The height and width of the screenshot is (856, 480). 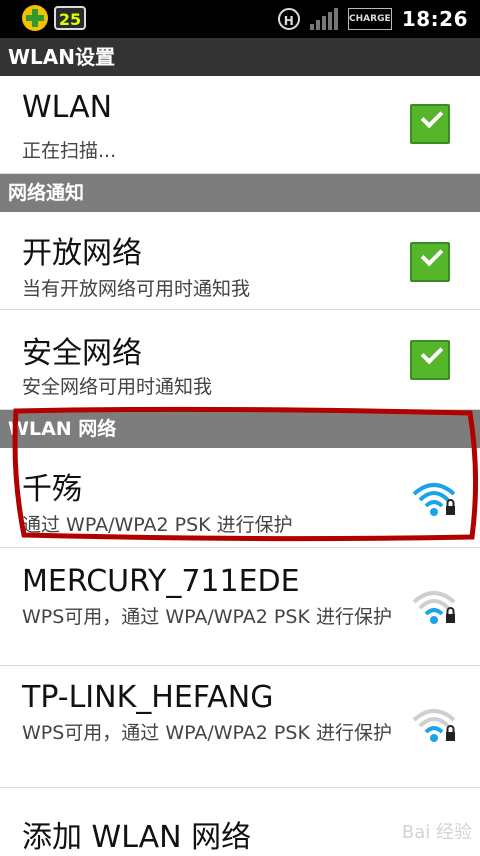 I want to click on wlan-checkbox, so click(x=430, y=124).